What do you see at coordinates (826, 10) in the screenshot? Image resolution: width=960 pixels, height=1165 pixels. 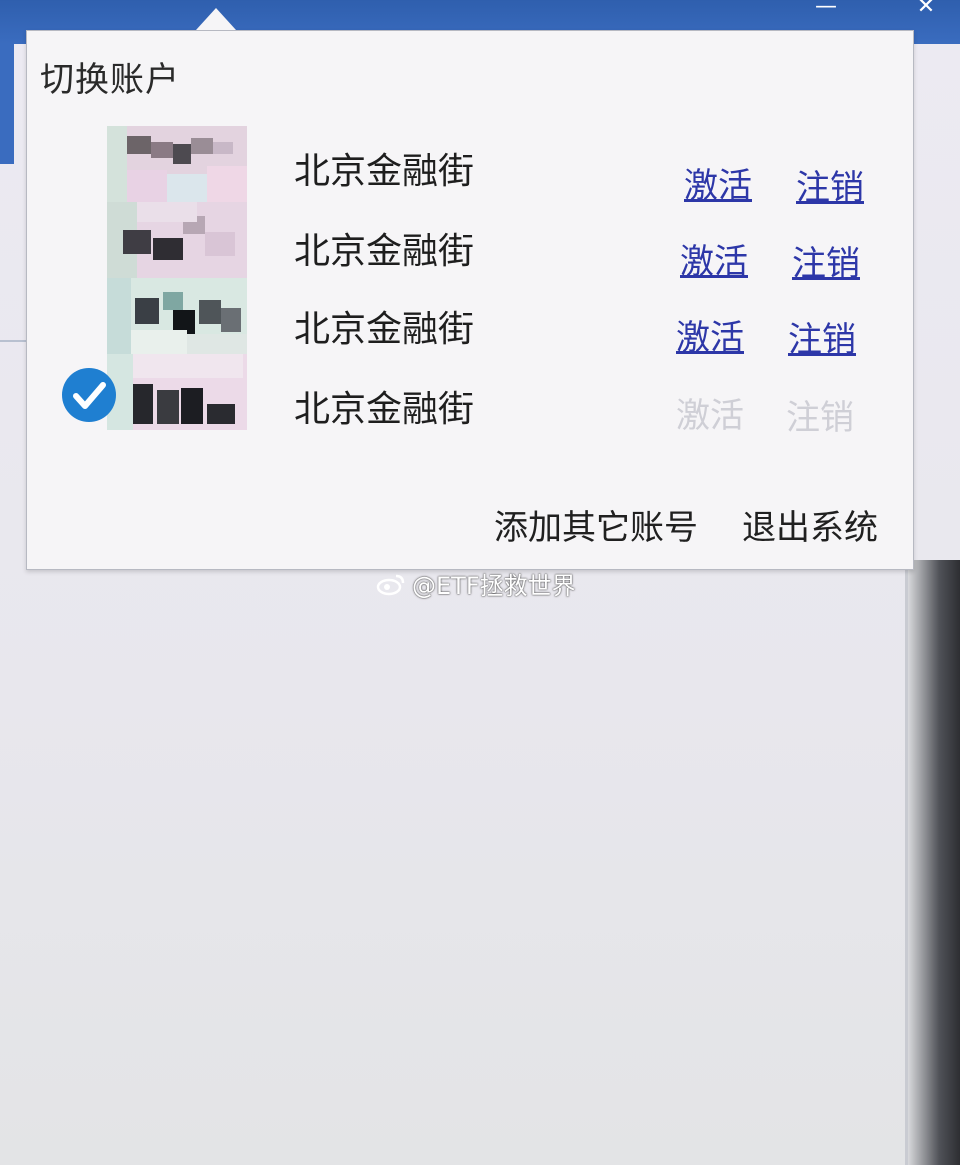 I see `minimize-icon: —` at bounding box center [826, 10].